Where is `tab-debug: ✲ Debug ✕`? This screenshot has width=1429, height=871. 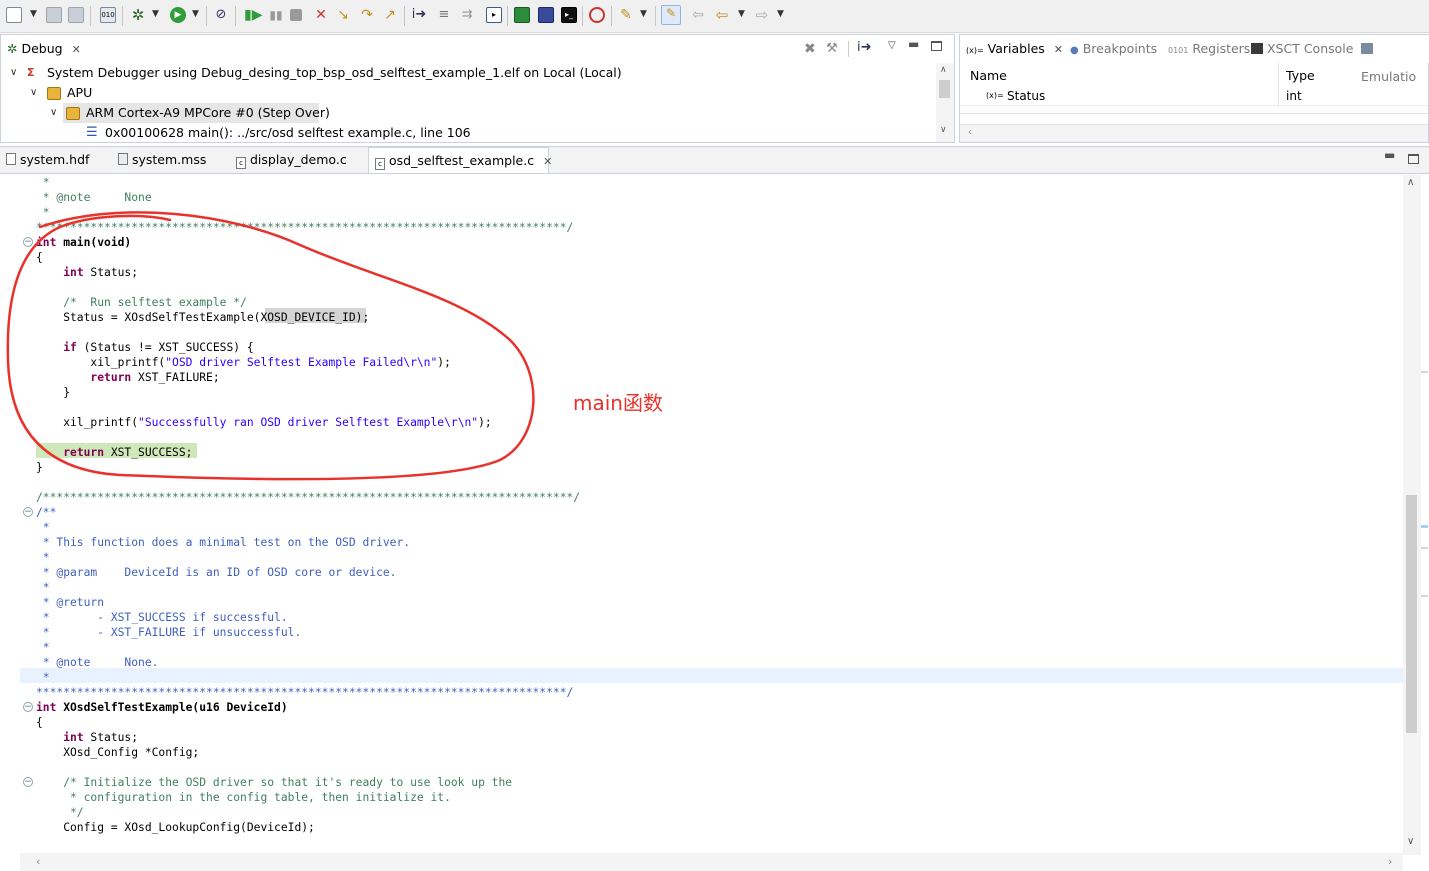
tab-debug: ✲ Debug ✕ is located at coordinates (45, 49).